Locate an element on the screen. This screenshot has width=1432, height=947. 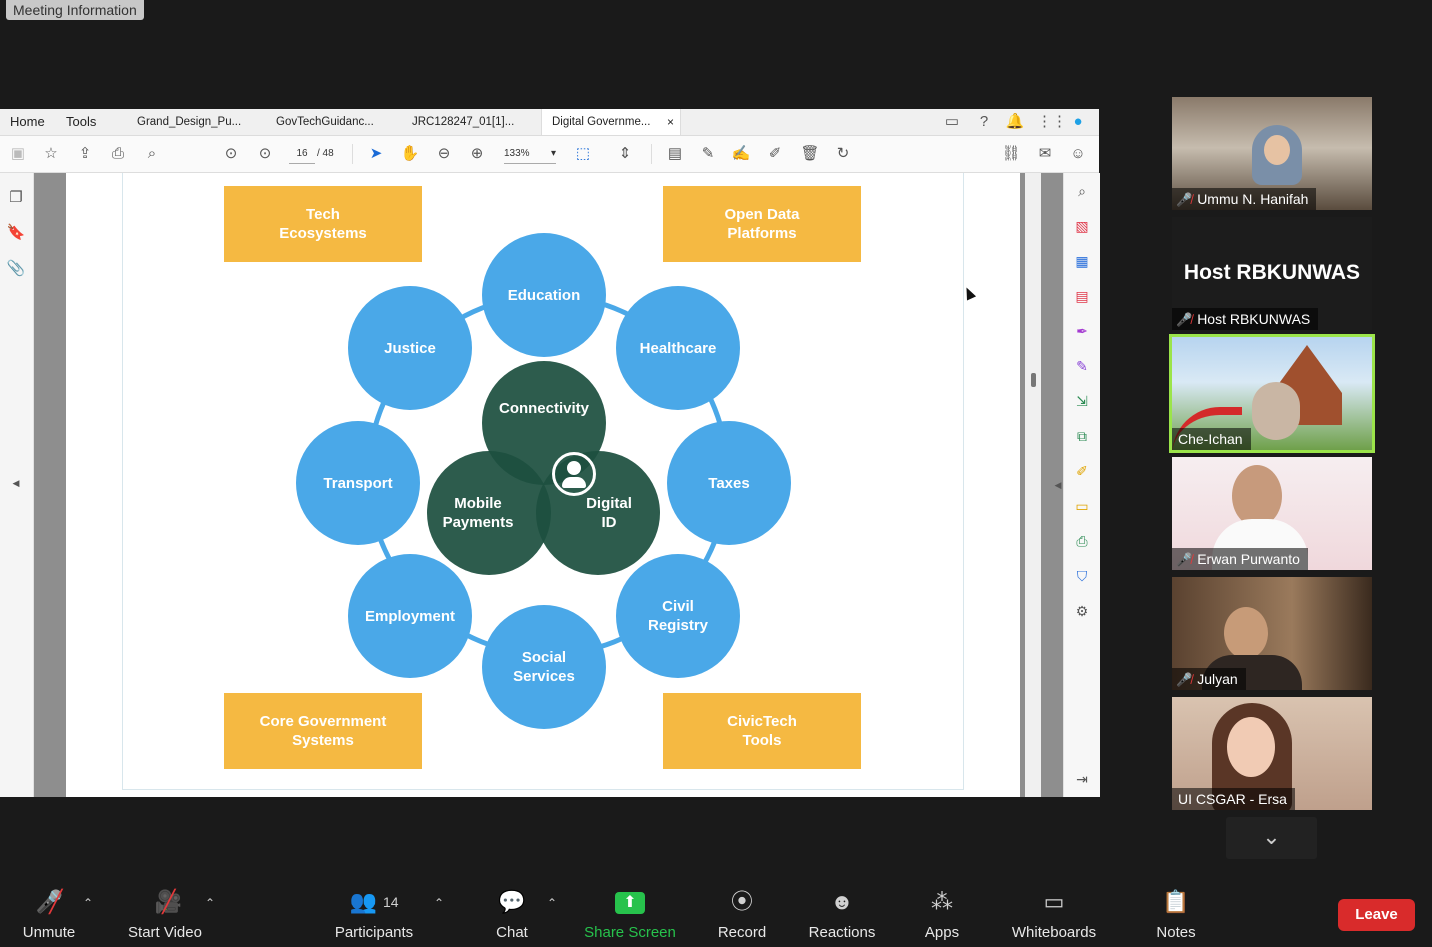
profile-icon: ● is located at coordinates (1078, 122).